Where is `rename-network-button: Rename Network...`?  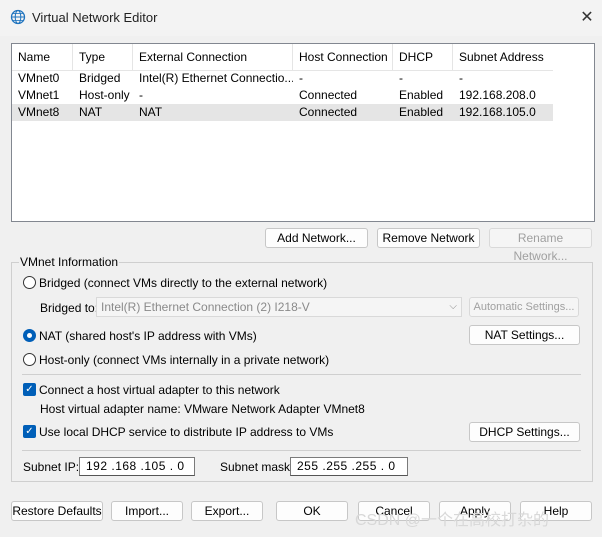 rename-network-button: Rename Network... is located at coordinates (540, 245).